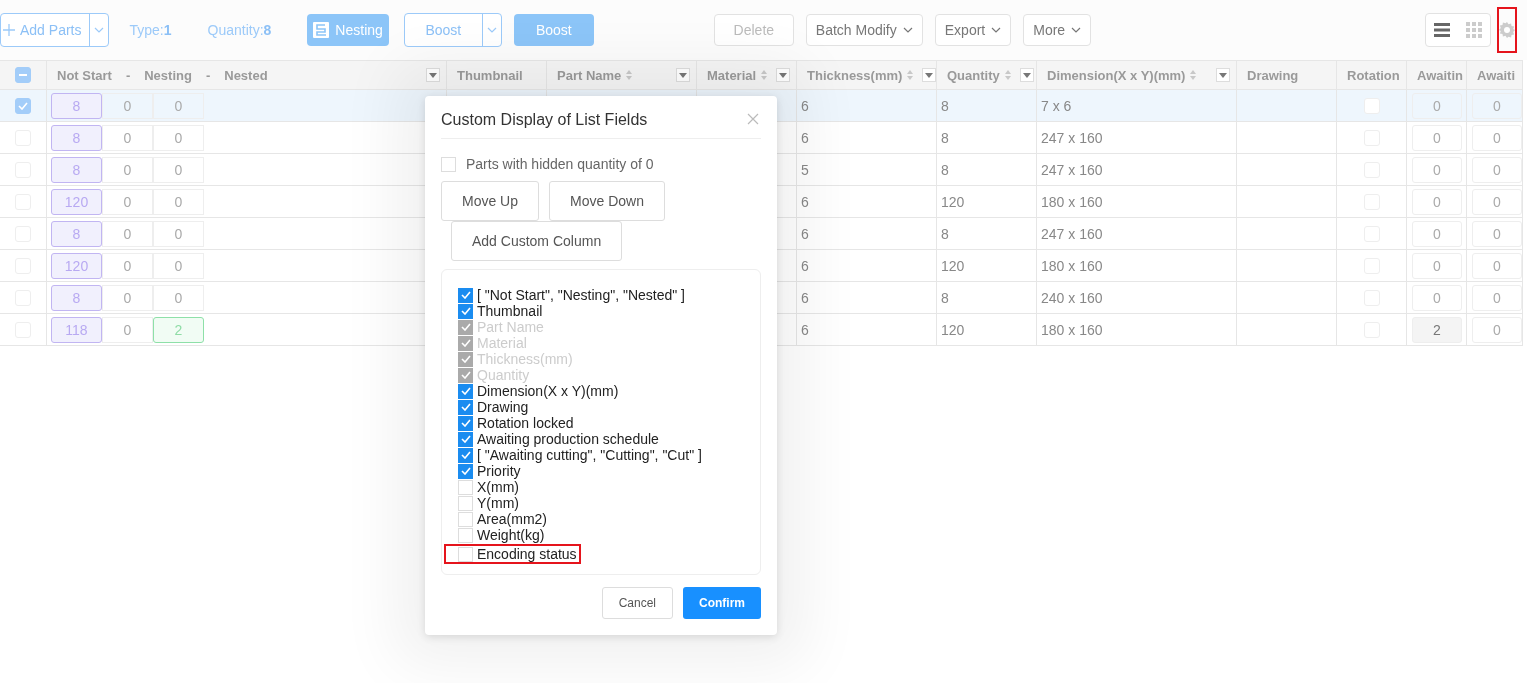 The width and height of the screenshot is (1527, 683). What do you see at coordinates (501, 535) in the screenshot?
I see `field-option: Weight(kg)` at bounding box center [501, 535].